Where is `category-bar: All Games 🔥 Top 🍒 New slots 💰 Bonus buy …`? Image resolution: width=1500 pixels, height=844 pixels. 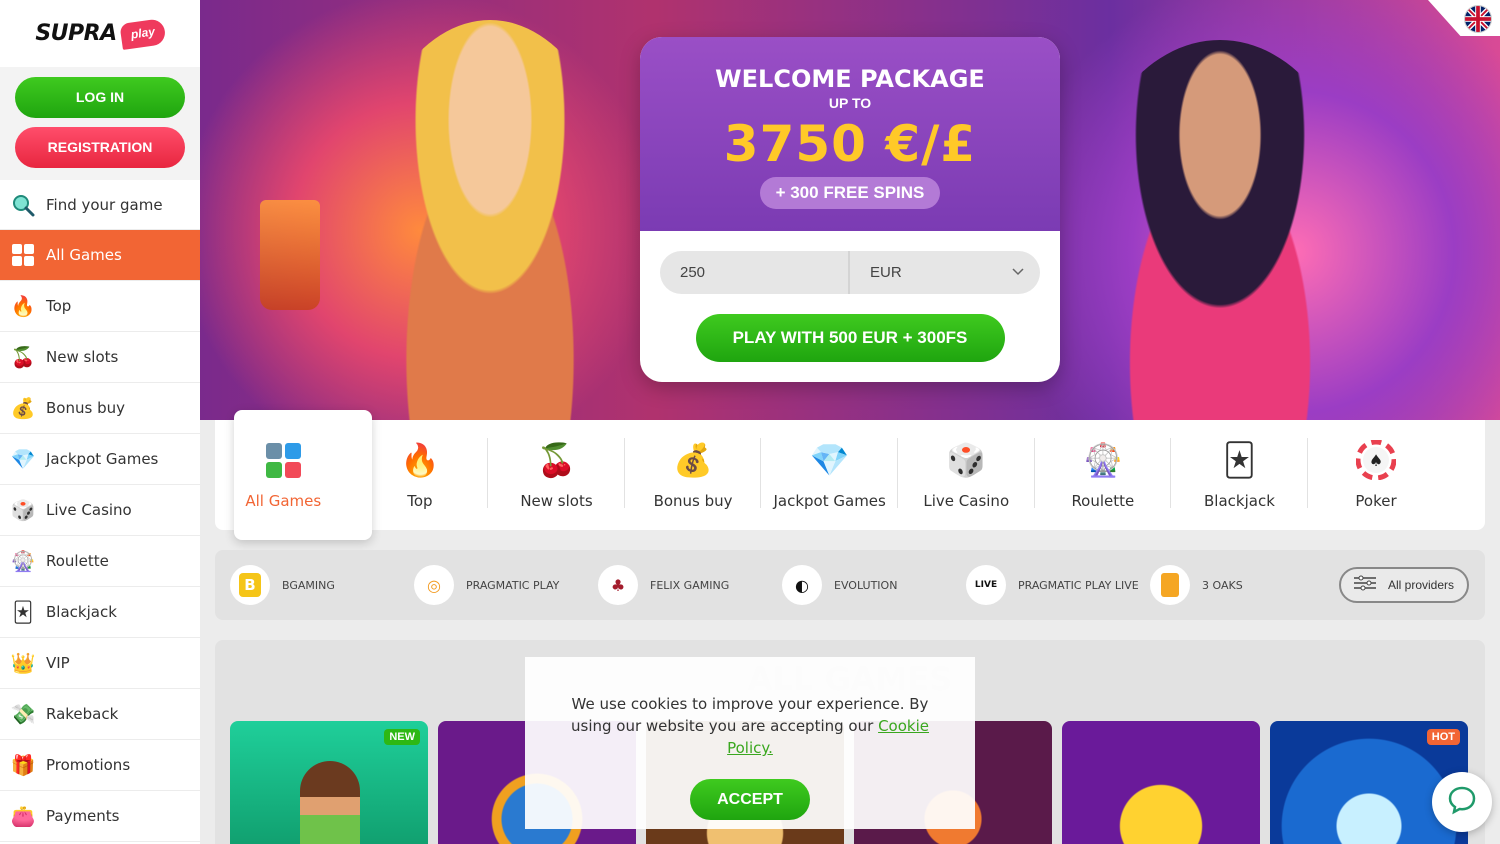 category-bar: All Games 🔥 Top 🍒 New slots 💰 Bonus buy … is located at coordinates (850, 475).